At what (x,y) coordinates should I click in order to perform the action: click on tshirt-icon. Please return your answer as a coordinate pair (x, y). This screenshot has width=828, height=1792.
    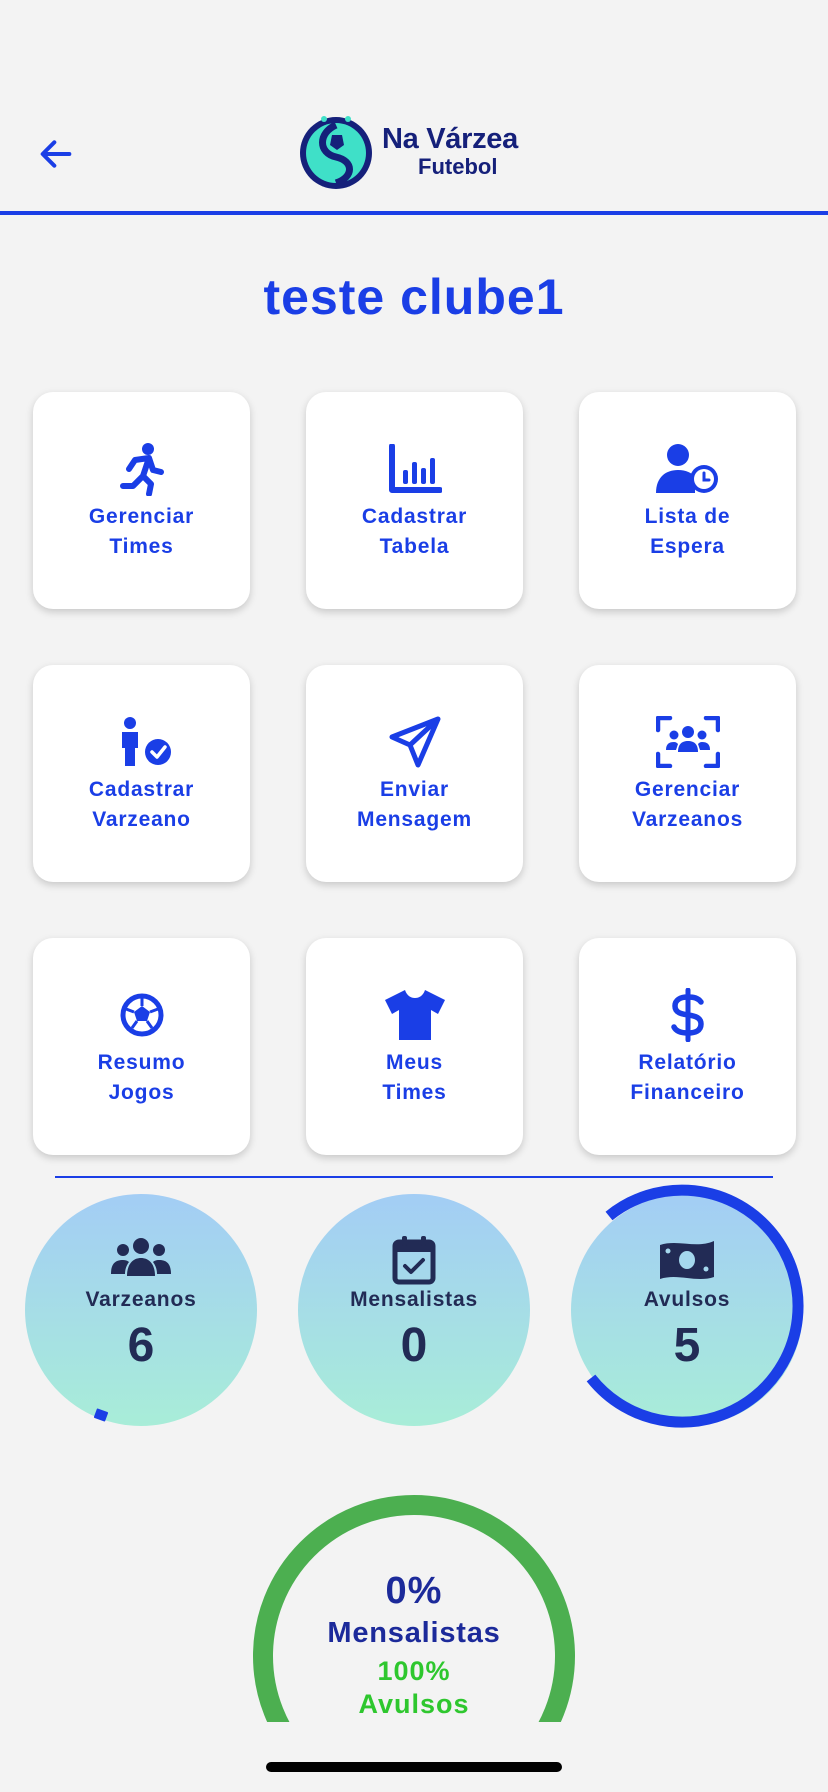
    Looking at the image, I should click on (414, 1014).